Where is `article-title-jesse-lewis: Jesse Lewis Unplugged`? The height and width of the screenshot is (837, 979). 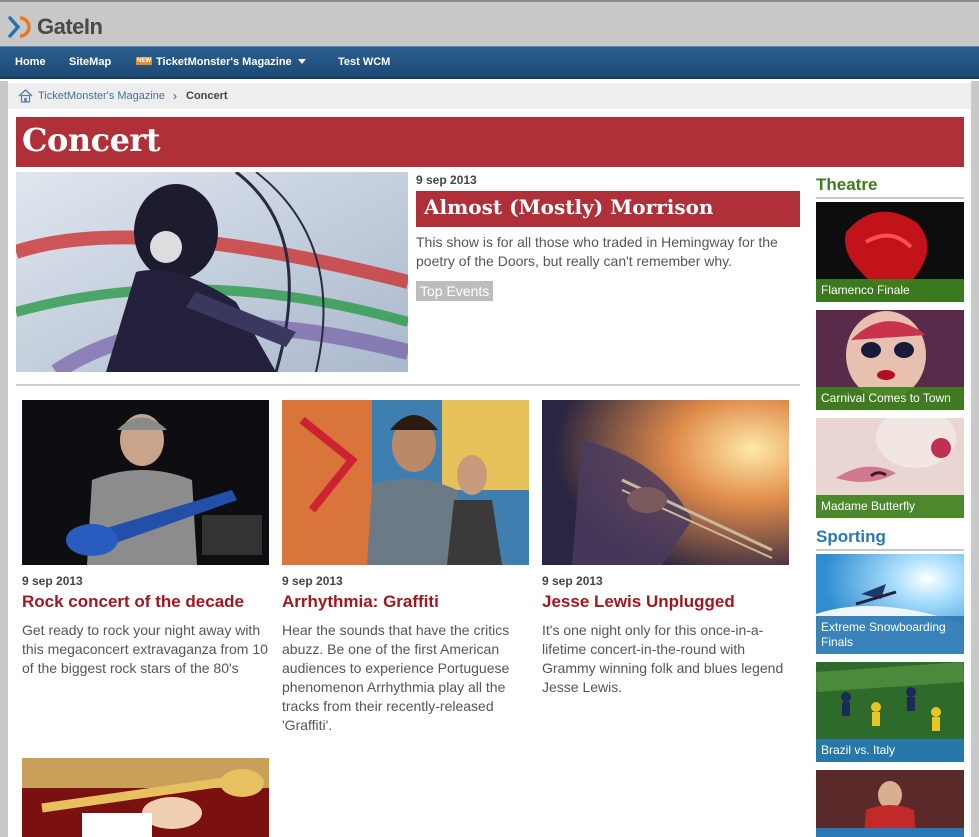
article-title-jesse-lewis: Jesse Lewis Unplugged is located at coordinates (638, 602).